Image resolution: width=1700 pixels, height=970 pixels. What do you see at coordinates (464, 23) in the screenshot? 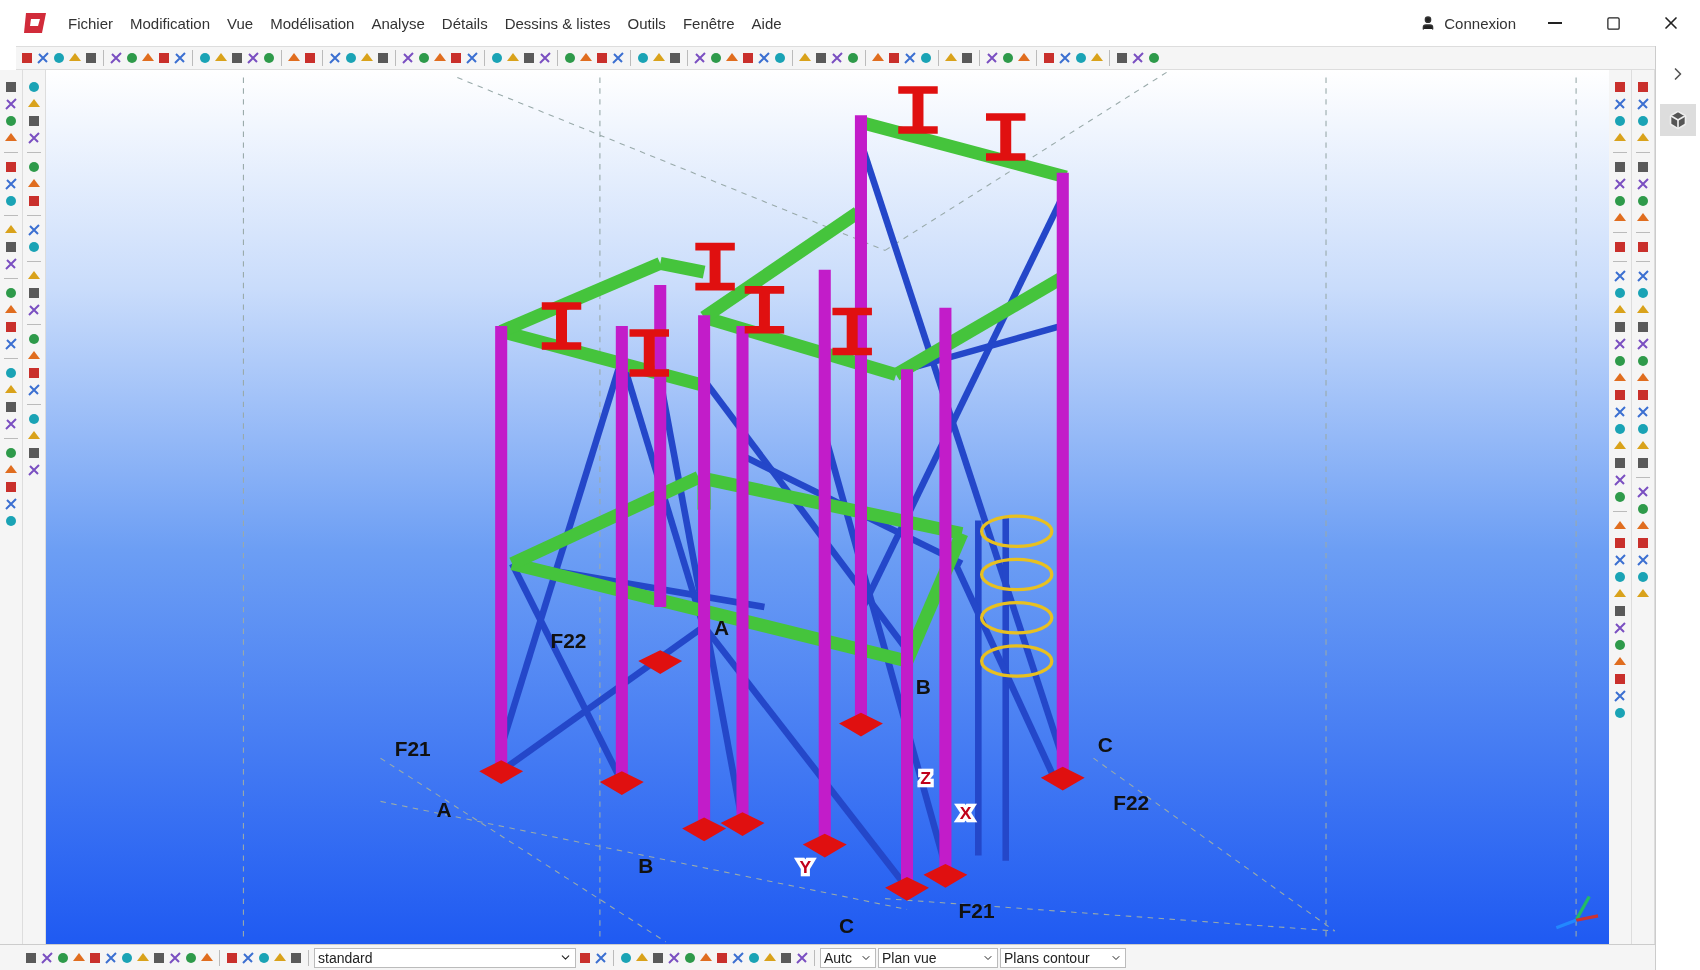
I see `menu-item: Détails` at bounding box center [464, 23].